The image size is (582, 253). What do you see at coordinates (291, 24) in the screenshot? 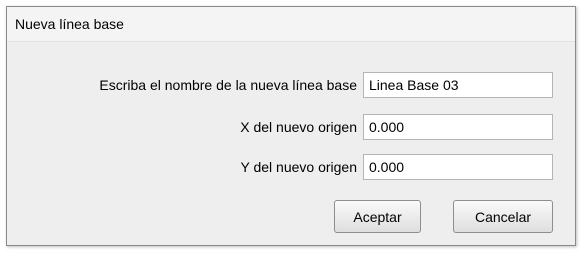
I see `dialog-titlebar: Nueva línea base` at bounding box center [291, 24].